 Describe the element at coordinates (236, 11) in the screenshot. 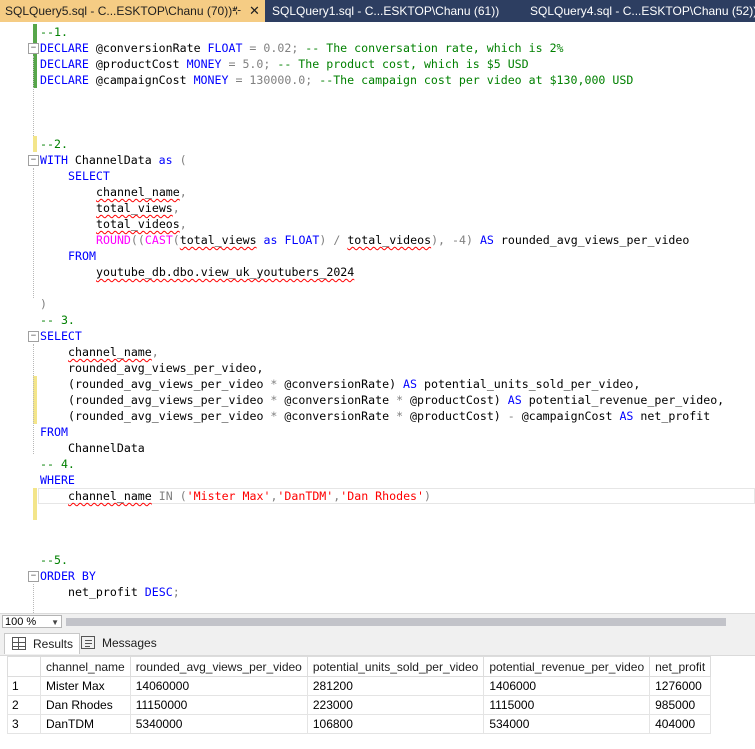

I see `pin-icon: ⊹` at that location.